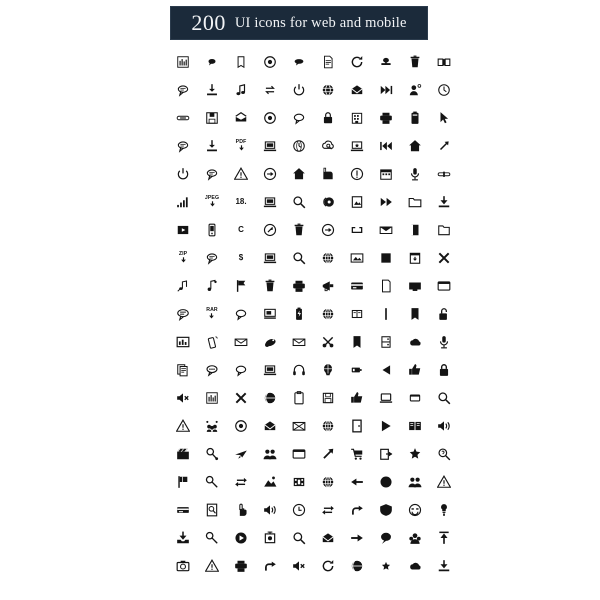 Image resolution: width=600 pixels, height=600 pixels. What do you see at coordinates (328, 118) in the screenshot?
I see `lock-icon` at bounding box center [328, 118].